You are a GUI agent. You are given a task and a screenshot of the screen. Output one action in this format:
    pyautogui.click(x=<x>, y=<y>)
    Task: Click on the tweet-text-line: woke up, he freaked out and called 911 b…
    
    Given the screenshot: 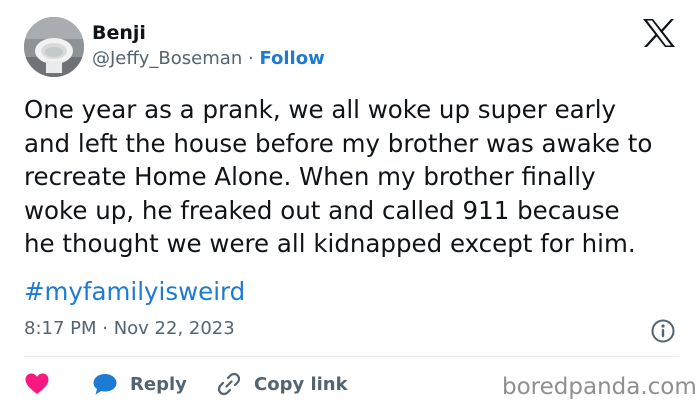 What is the action you would take?
    pyautogui.click(x=322, y=210)
    